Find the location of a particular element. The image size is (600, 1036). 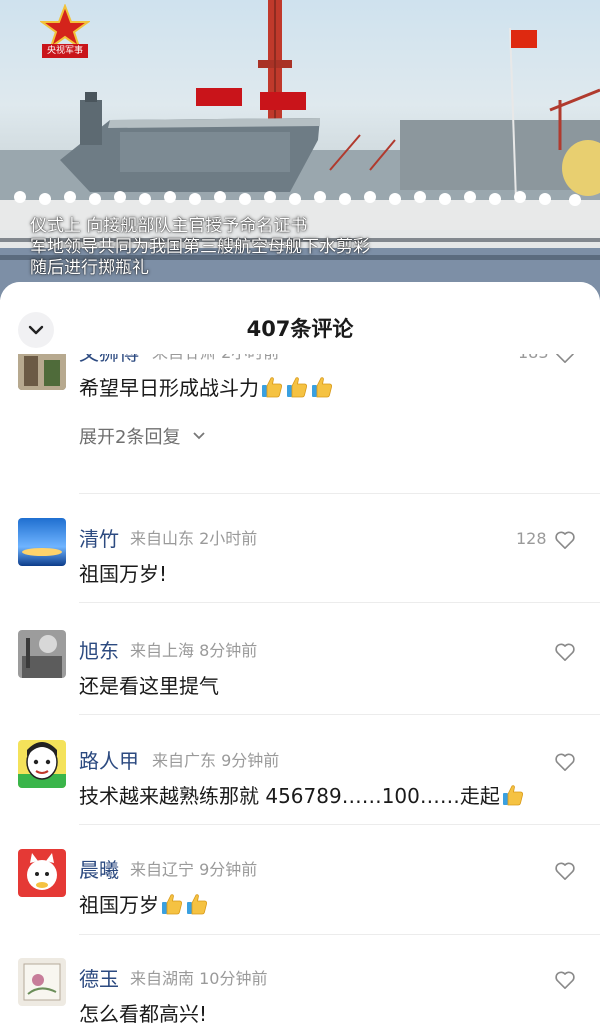

comment-count-title: 407条评论 is located at coordinates (300, 329).